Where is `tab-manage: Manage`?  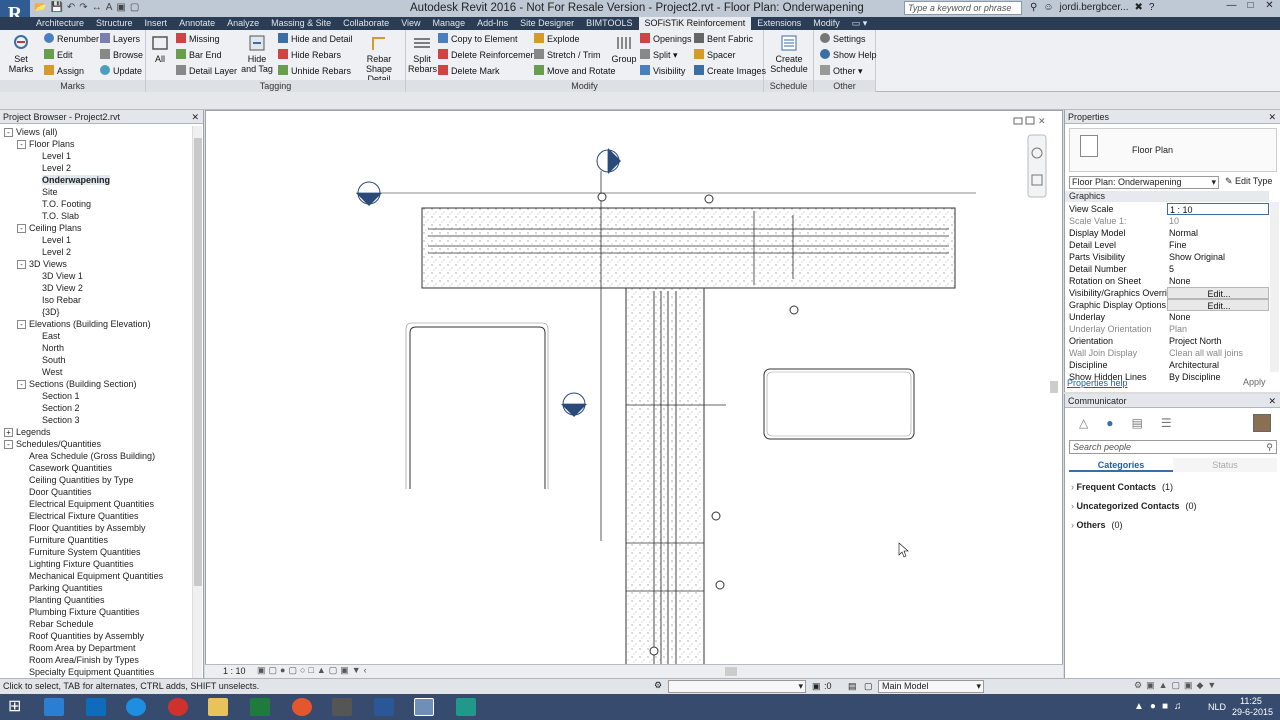
tab-manage: Manage is located at coordinates (449, 23).